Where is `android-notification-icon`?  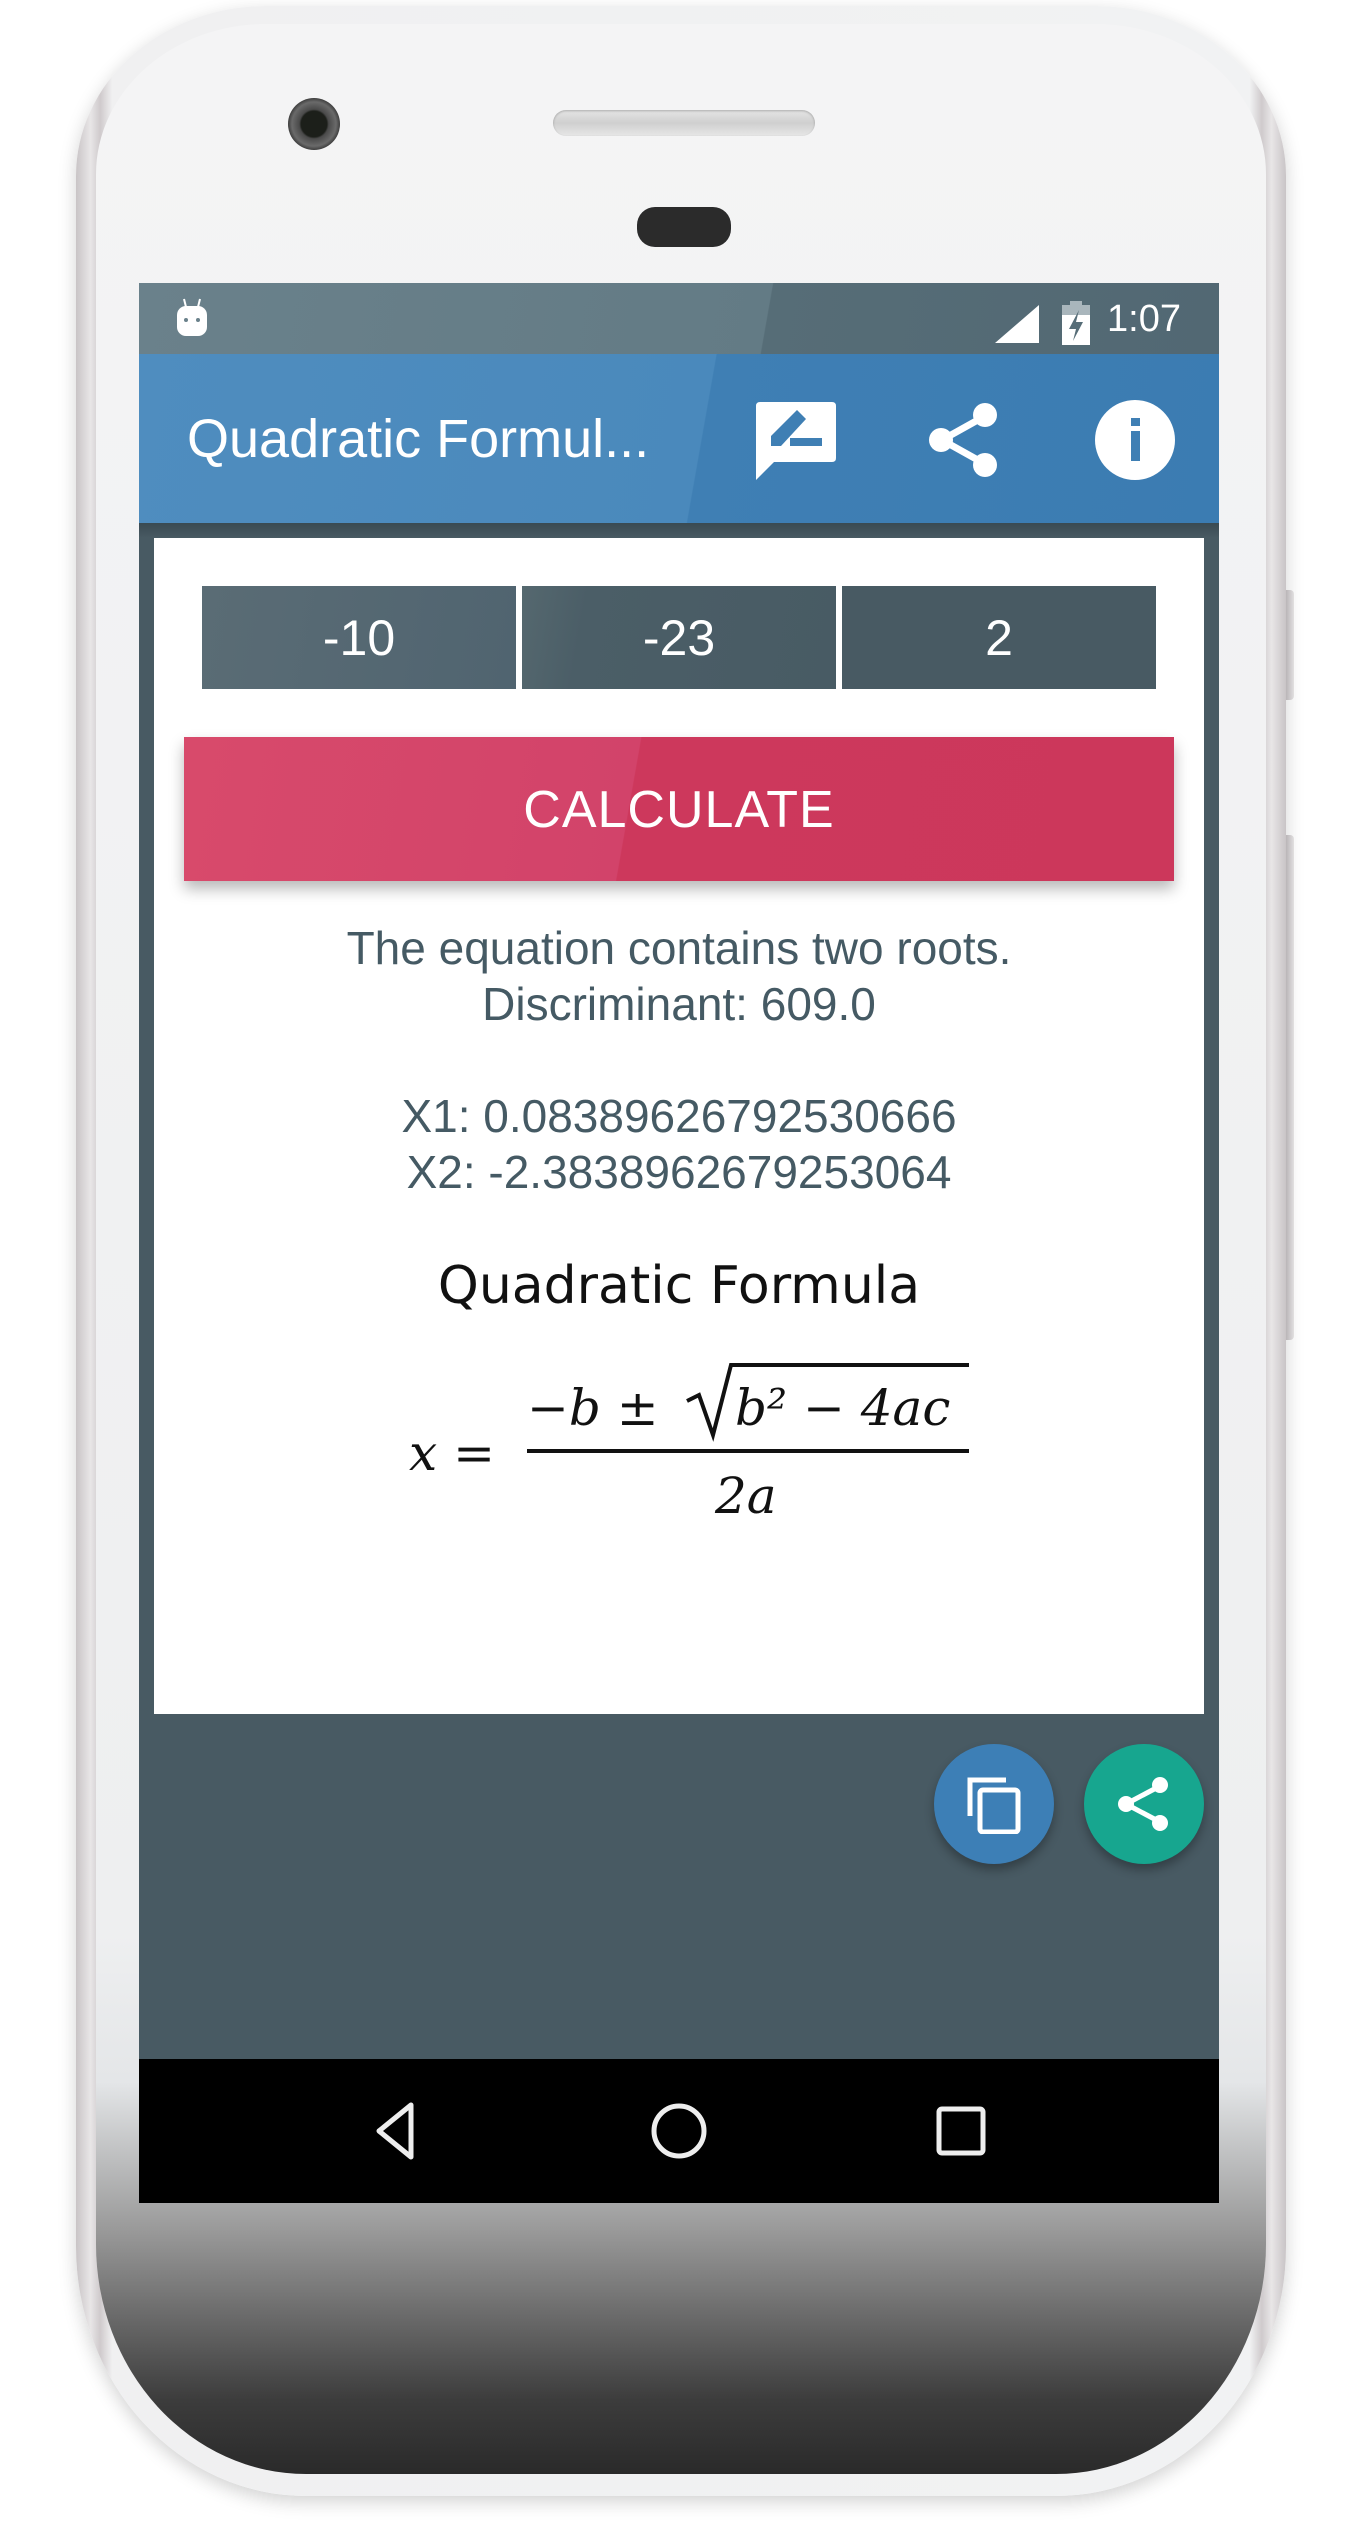 android-notification-icon is located at coordinates (192, 317).